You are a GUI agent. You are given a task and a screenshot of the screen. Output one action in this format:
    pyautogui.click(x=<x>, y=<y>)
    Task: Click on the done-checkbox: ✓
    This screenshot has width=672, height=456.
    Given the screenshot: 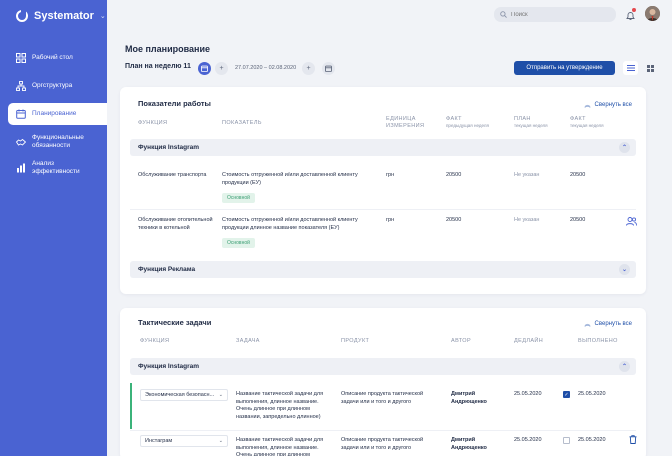 What is the action you would take?
    pyautogui.click(x=566, y=394)
    